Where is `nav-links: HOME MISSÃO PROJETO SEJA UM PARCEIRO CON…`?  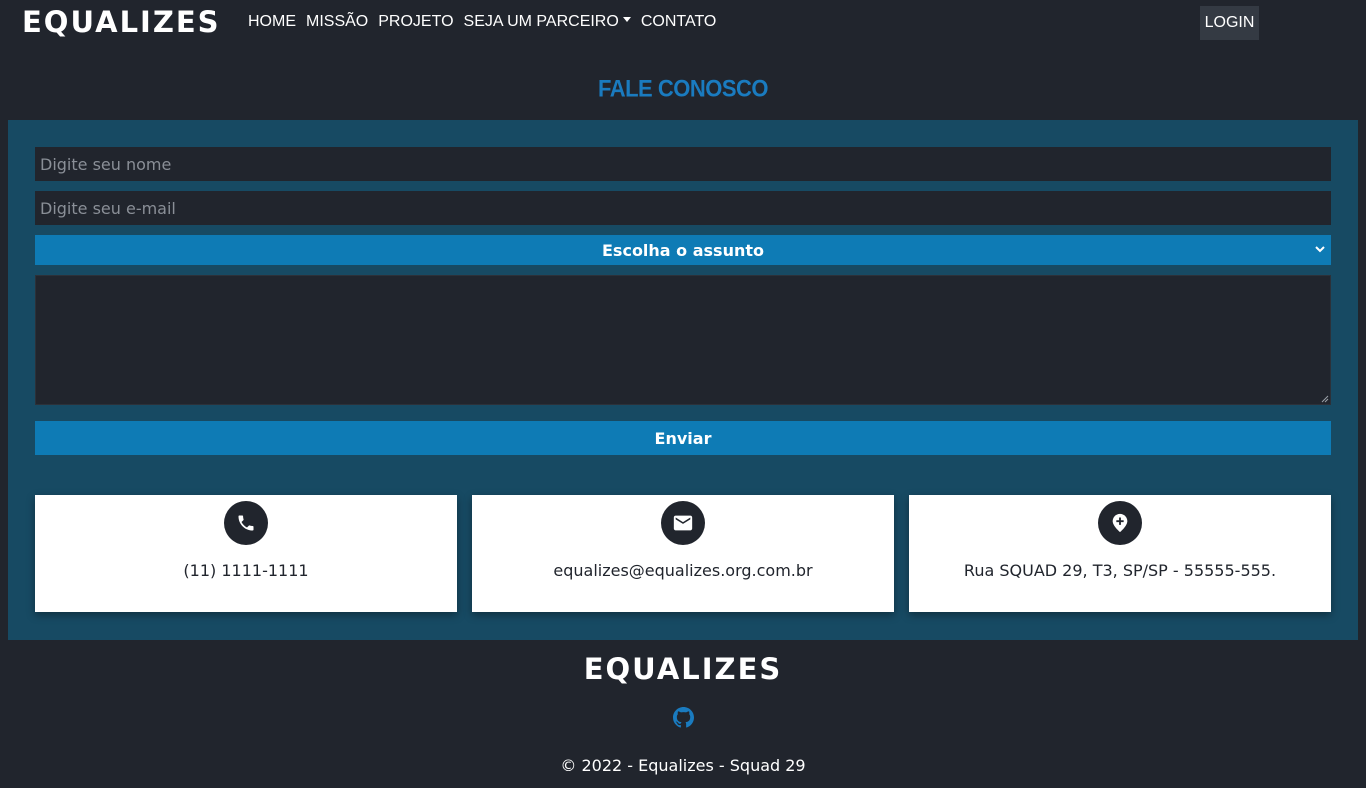 nav-links: HOME MISSÃO PROJETO SEJA UM PARCEIRO CON… is located at coordinates (482, 22).